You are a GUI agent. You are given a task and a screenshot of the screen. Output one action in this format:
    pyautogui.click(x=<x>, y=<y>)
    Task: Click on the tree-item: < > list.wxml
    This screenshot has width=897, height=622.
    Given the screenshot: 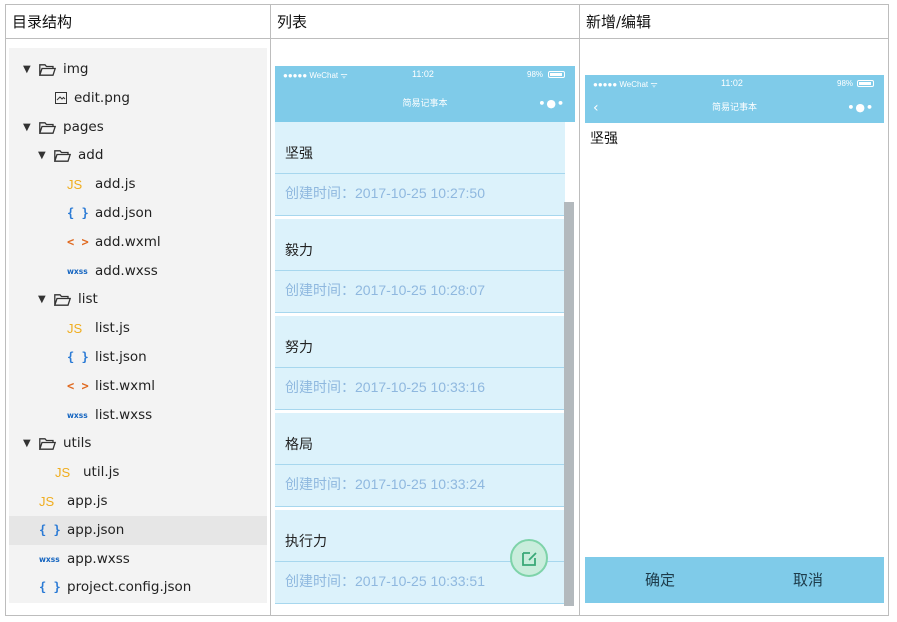 What is the action you would take?
    pyautogui.click(x=138, y=386)
    